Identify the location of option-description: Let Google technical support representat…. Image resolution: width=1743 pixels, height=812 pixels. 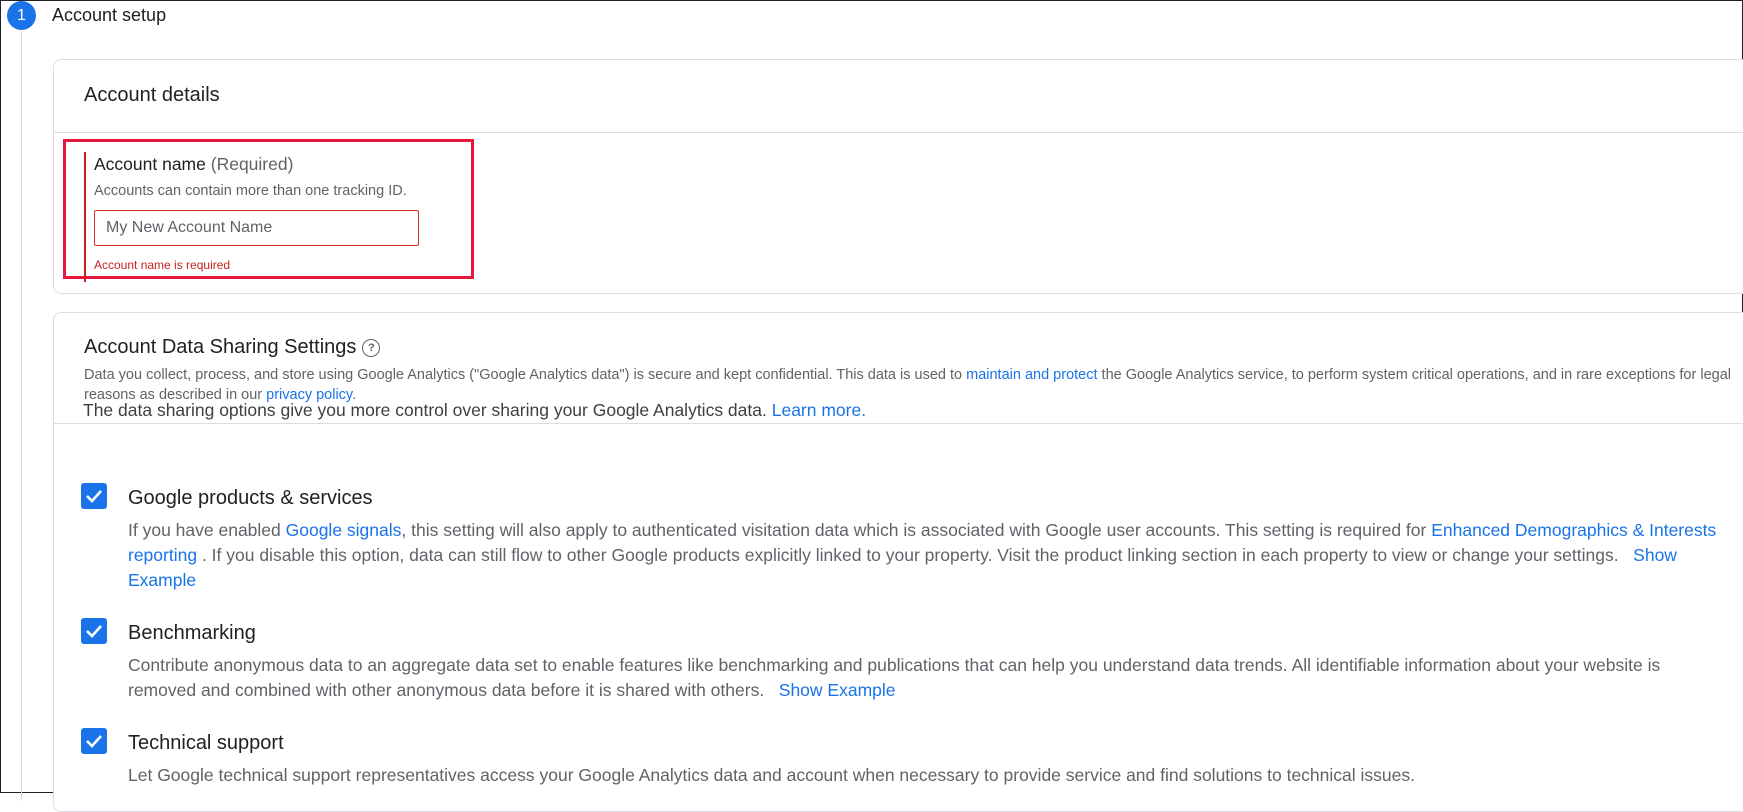
(771, 775).